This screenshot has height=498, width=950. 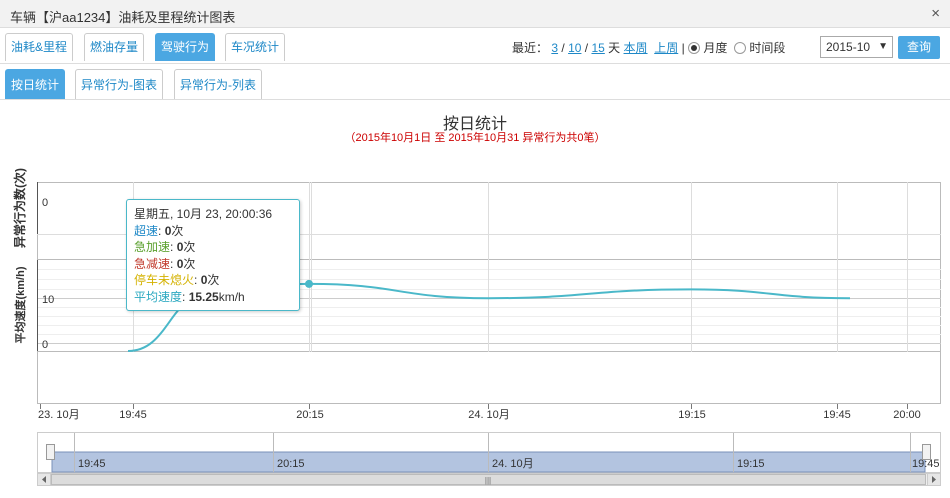 I want to click on tooltip-row-value: 15.25, so click(x=203, y=296).